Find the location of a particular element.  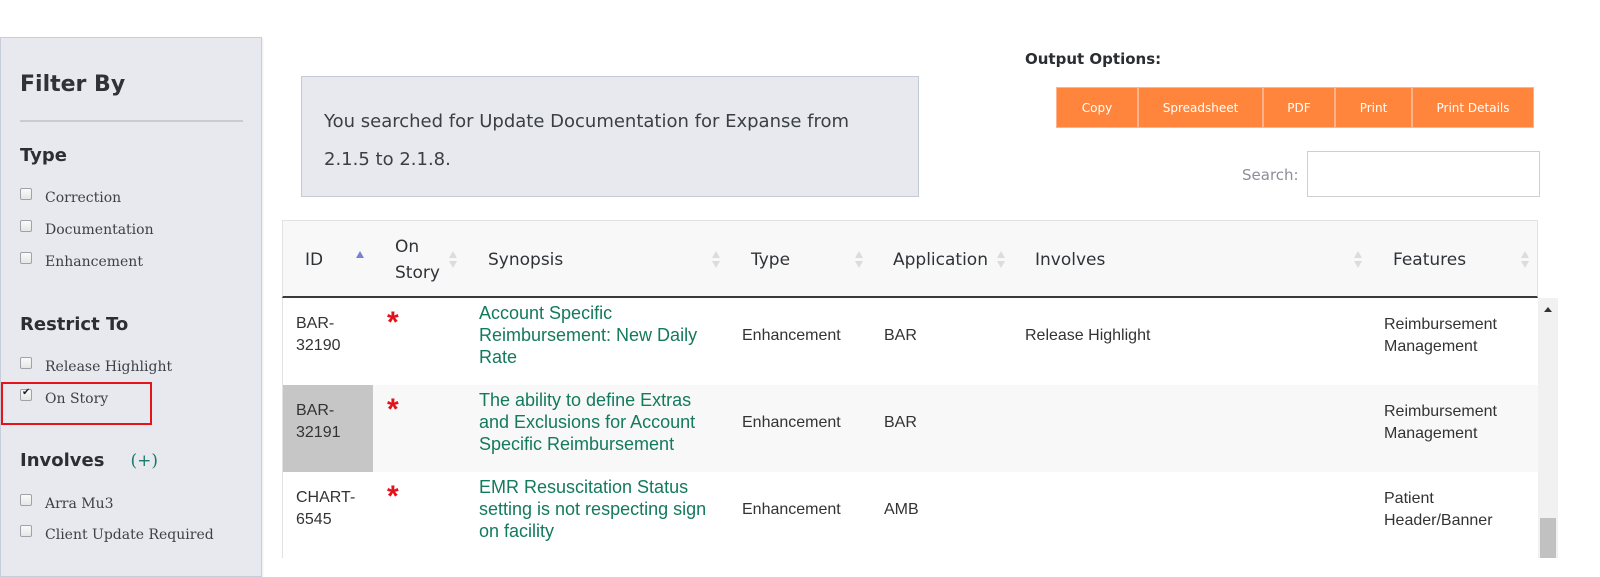

enhancement-checkbox is located at coordinates (26, 258).